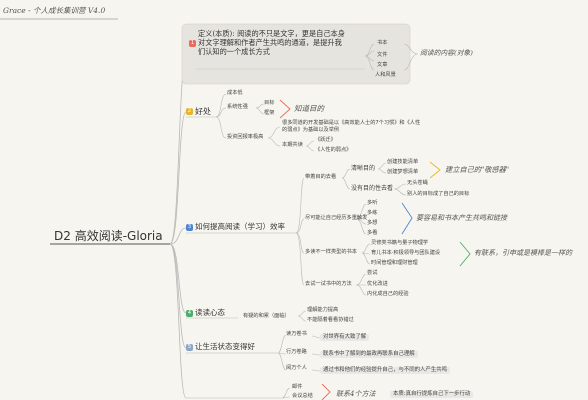 The image size is (588, 400). I want to click on branch3-method-label: 去试一试书中的方法, so click(328, 284).